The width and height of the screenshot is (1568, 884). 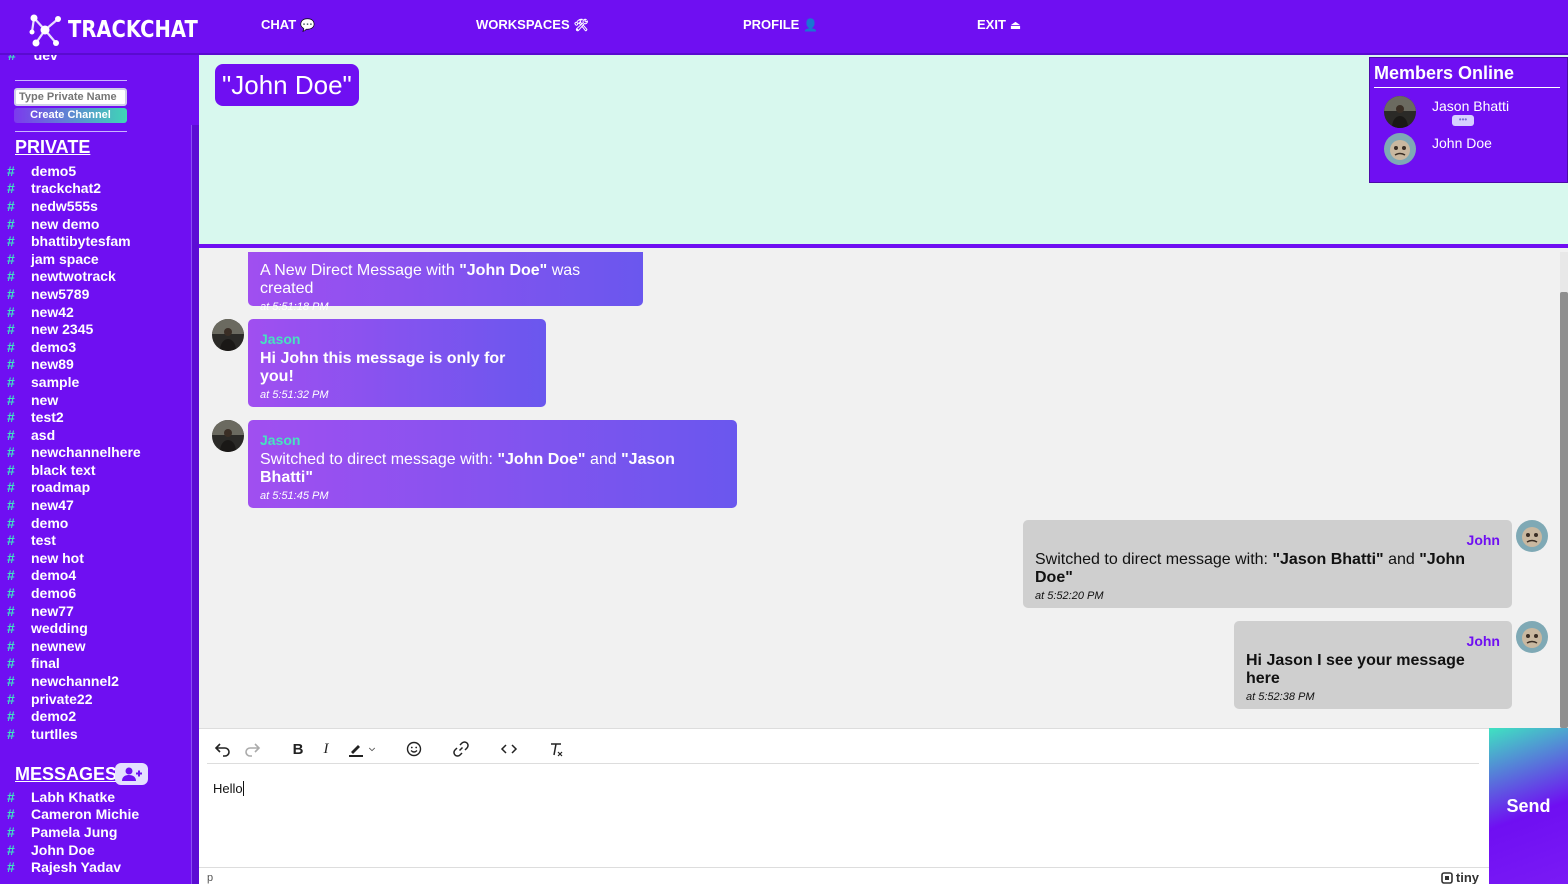 I want to click on private-channel-label: asd, so click(x=43, y=434).